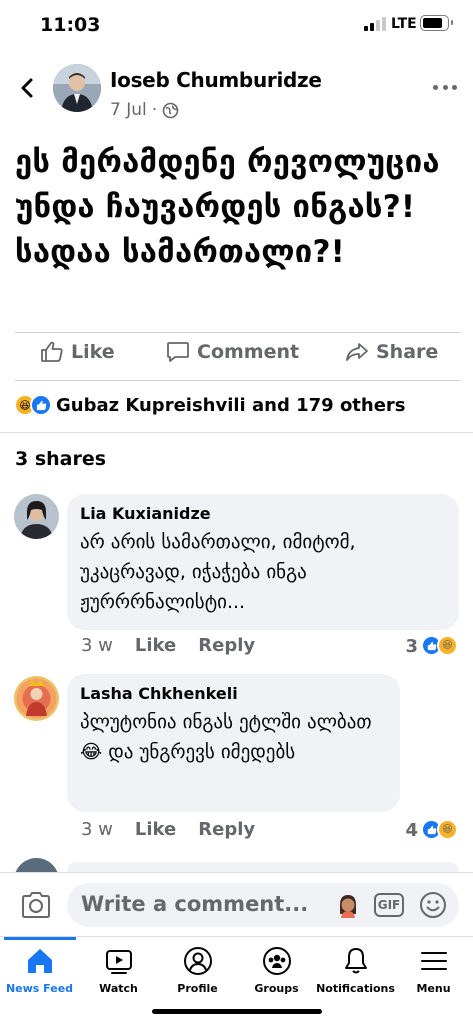  I want to click on reaction-icons: 😆, so click(34, 405).